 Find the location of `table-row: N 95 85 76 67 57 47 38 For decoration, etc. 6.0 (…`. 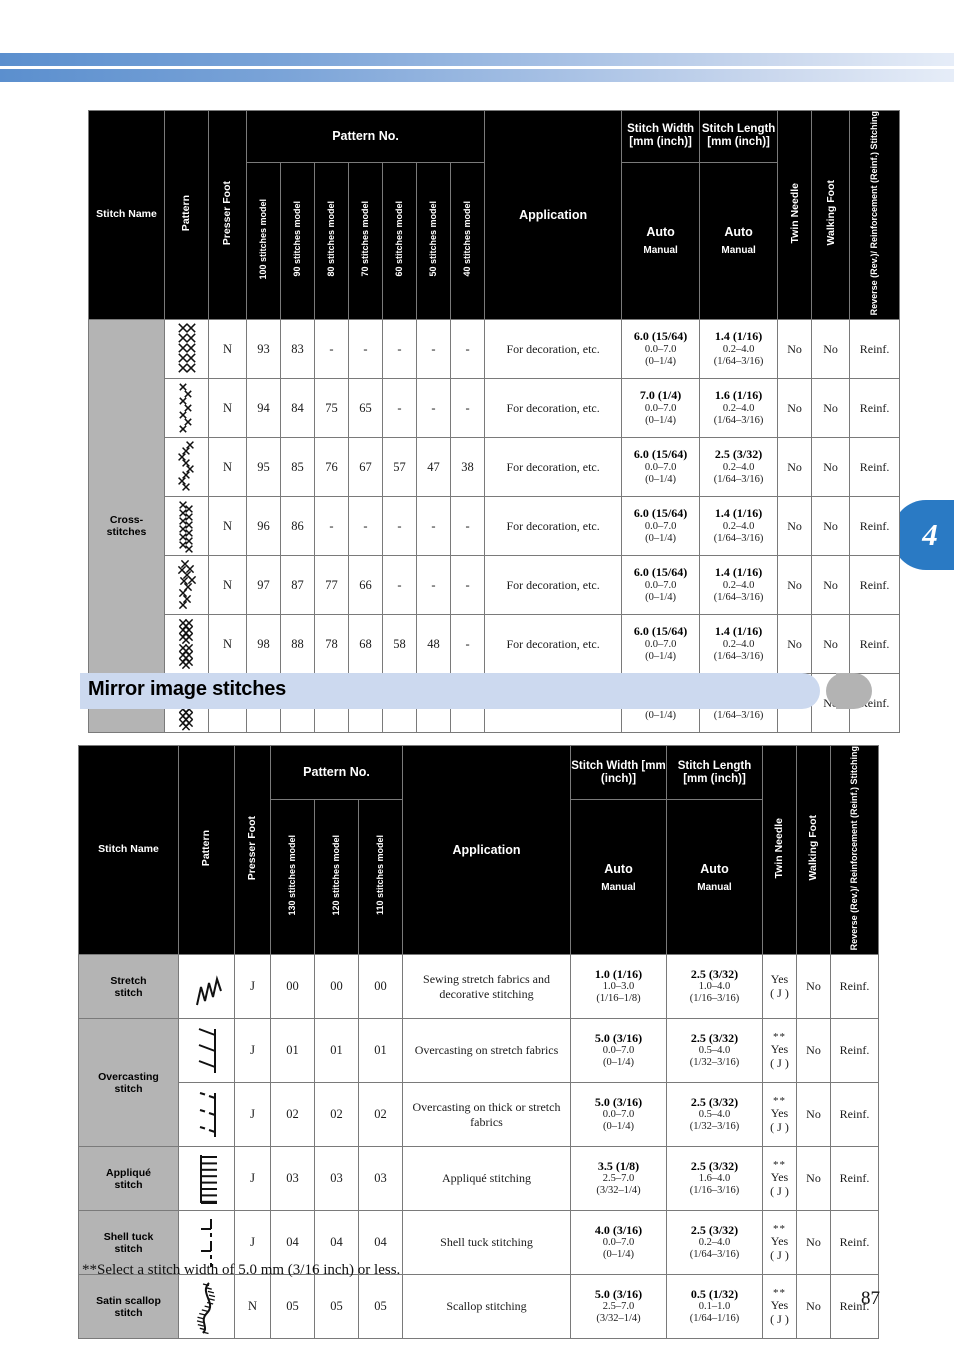

table-row: N 95 85 76 67 57 47 38 For decoration, etc. 6.0 (… is located at coordinates (495, 467).